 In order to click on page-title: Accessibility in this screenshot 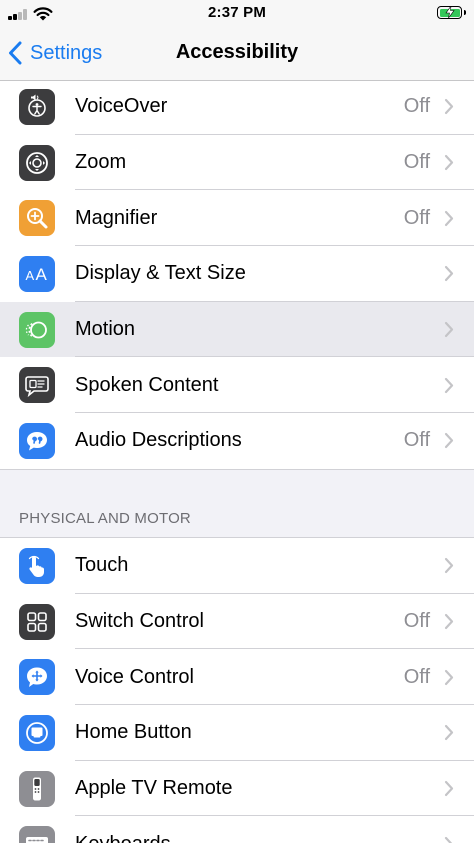, I will do `click(237, 52)`.